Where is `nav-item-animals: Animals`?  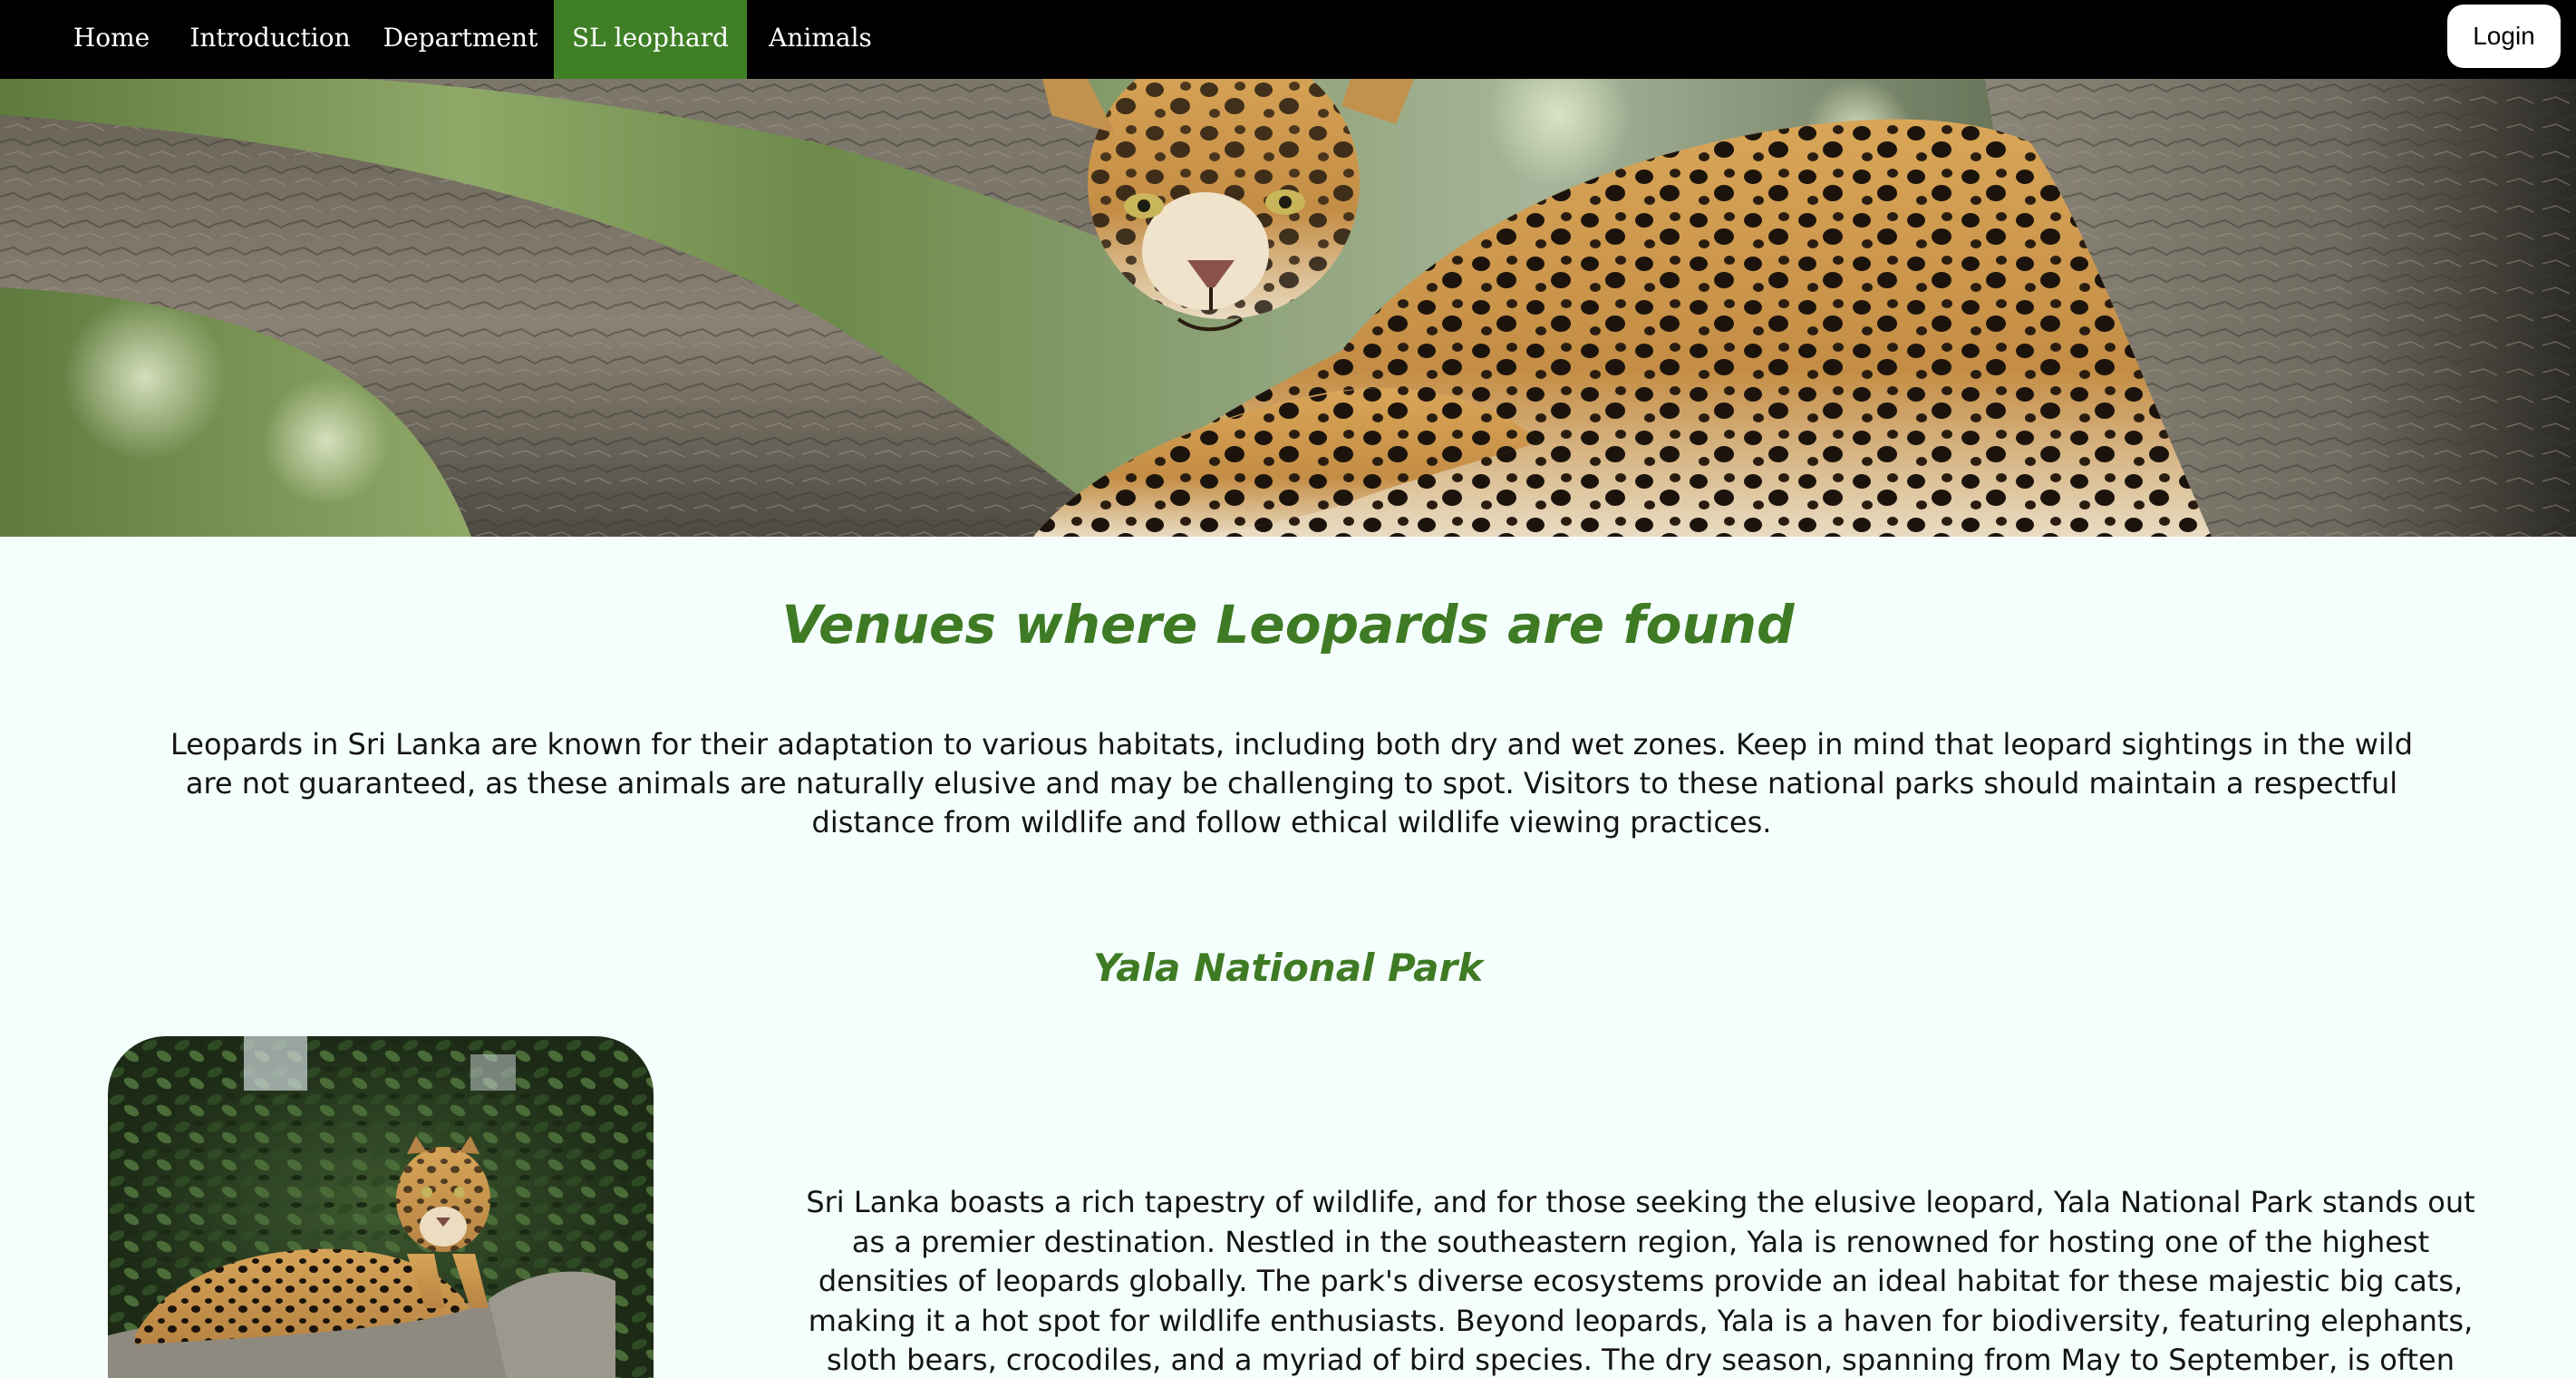 nav-item-animals: Animals is located at coordinates (820, 39).